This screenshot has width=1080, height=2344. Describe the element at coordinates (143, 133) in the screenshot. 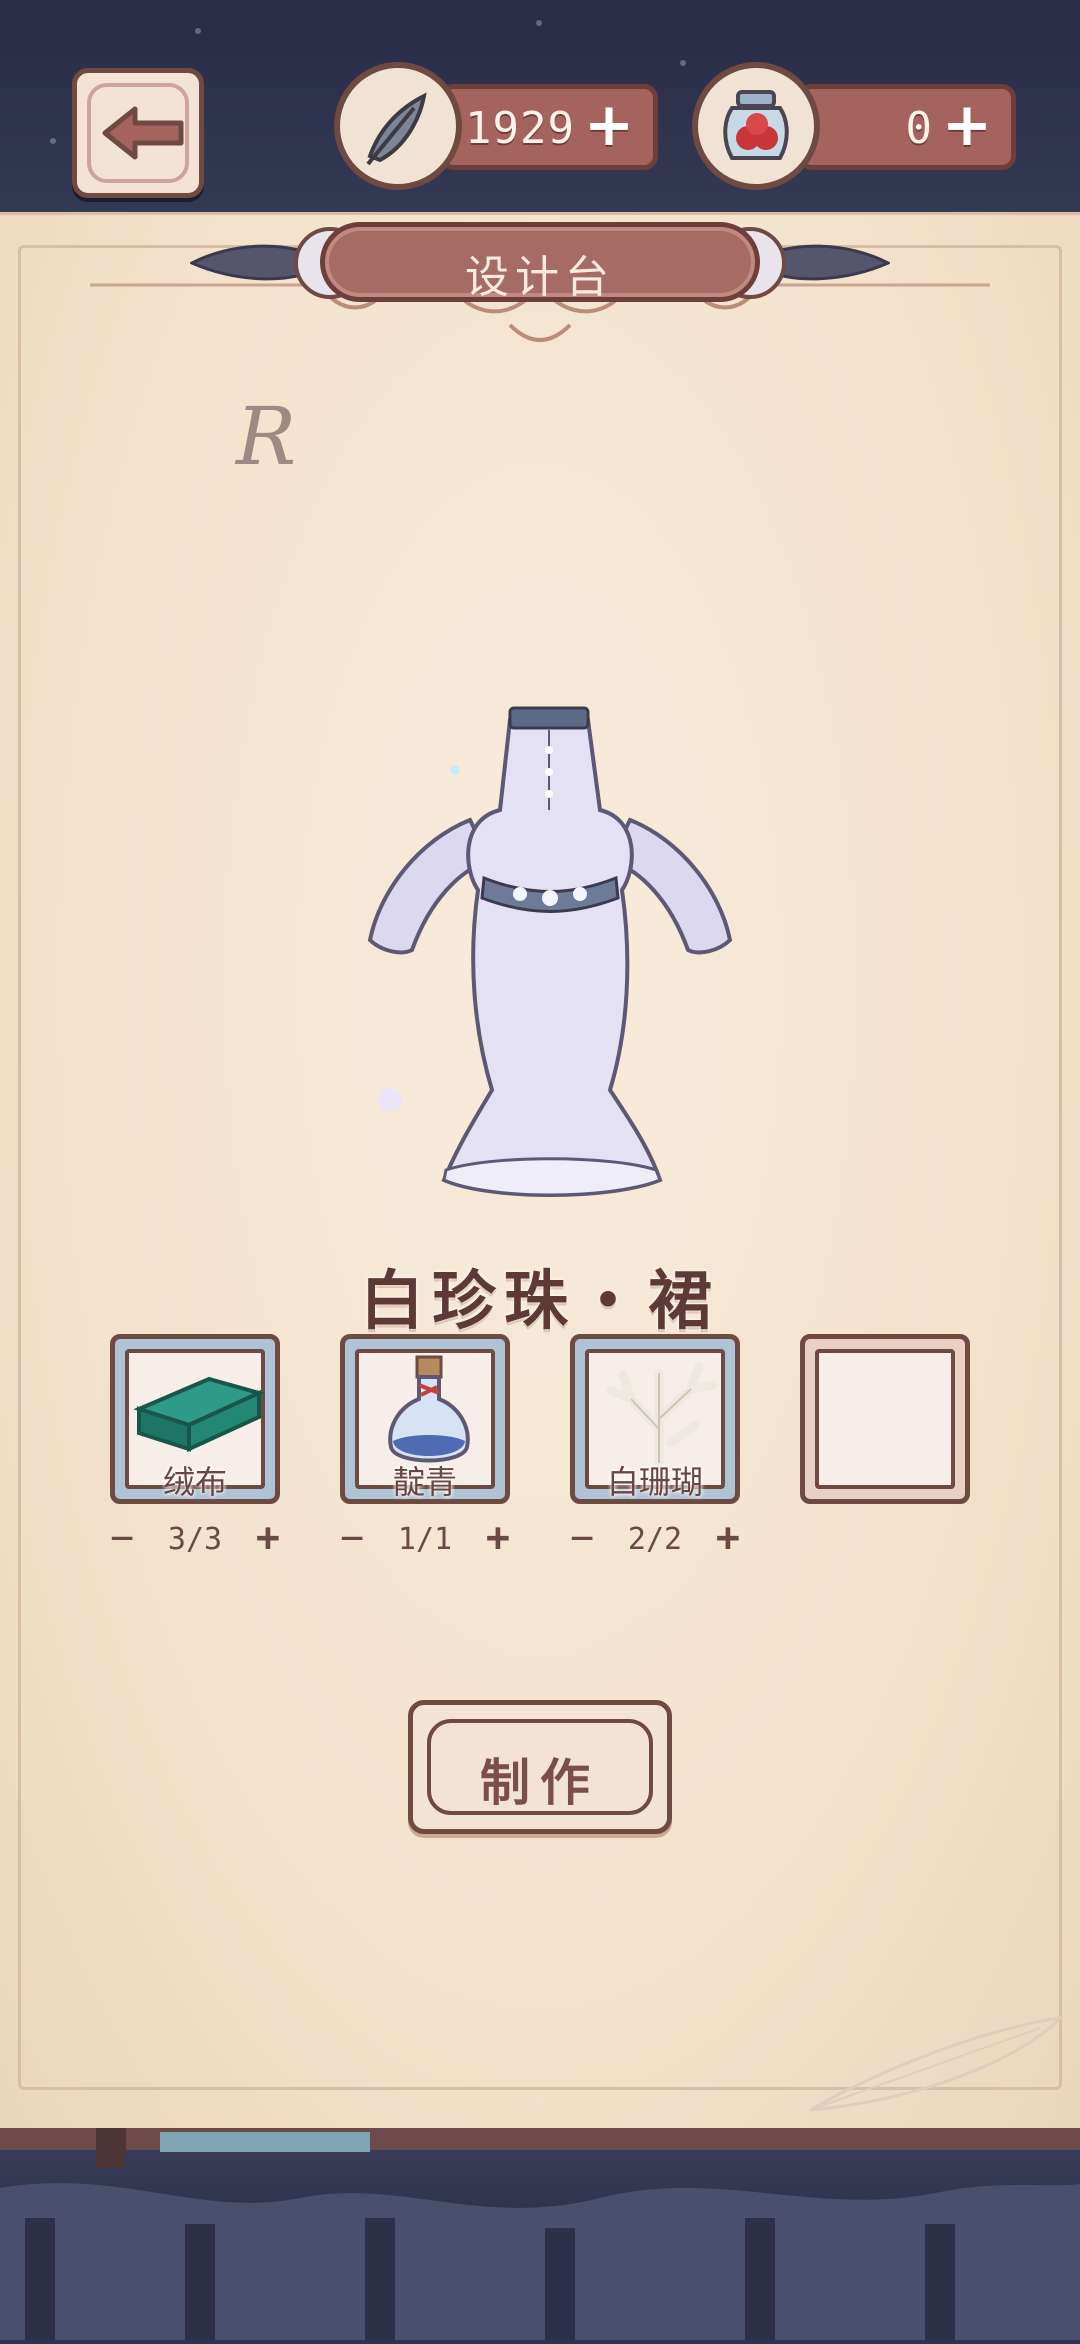

I see `arrow-left-icon` at that location.